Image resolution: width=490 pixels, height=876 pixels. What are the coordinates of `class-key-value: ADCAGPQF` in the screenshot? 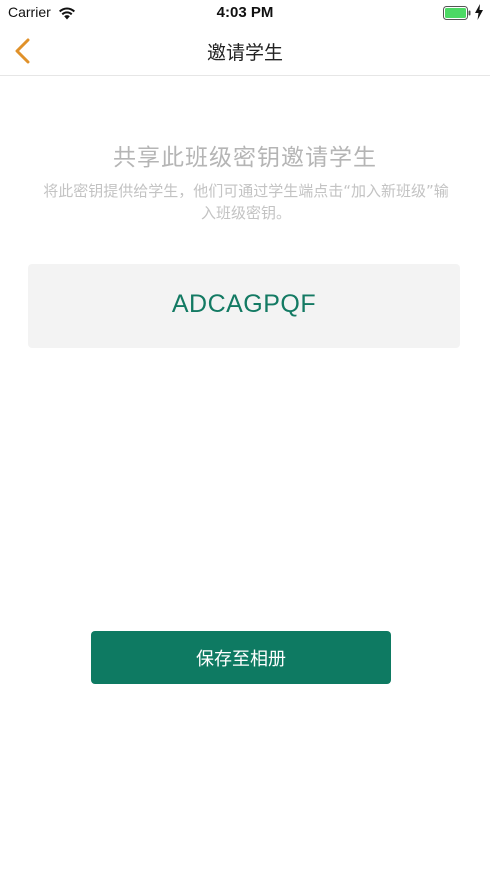 It's located at (244, 304).